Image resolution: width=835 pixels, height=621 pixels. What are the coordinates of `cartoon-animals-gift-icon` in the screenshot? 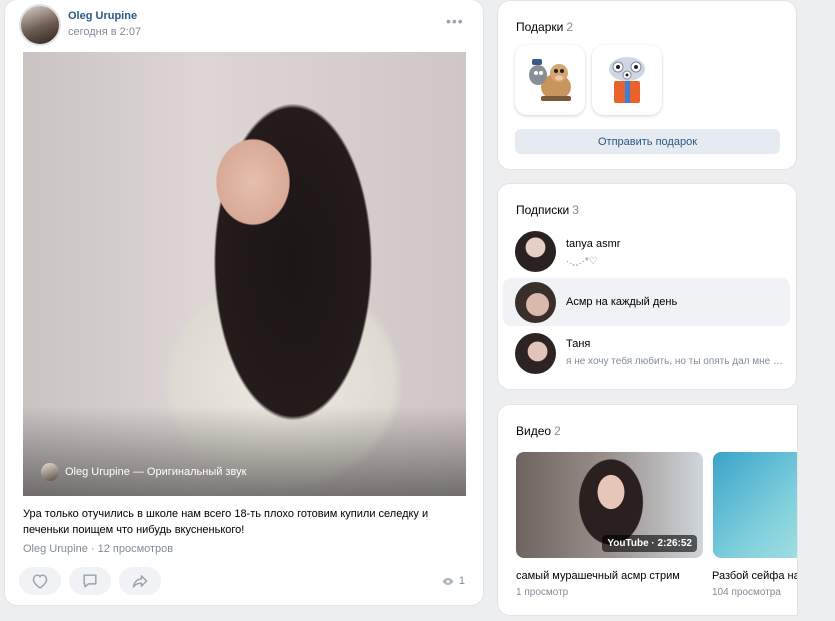 It's located at (550, 80).